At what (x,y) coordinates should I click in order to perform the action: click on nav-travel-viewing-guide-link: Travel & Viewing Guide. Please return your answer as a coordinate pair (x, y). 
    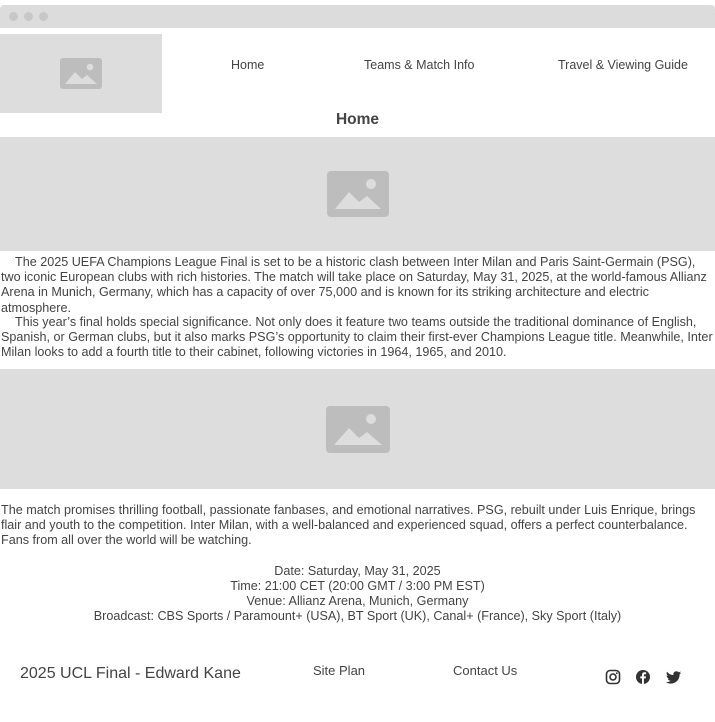
    Looking at the image, I should click on (623, 65).